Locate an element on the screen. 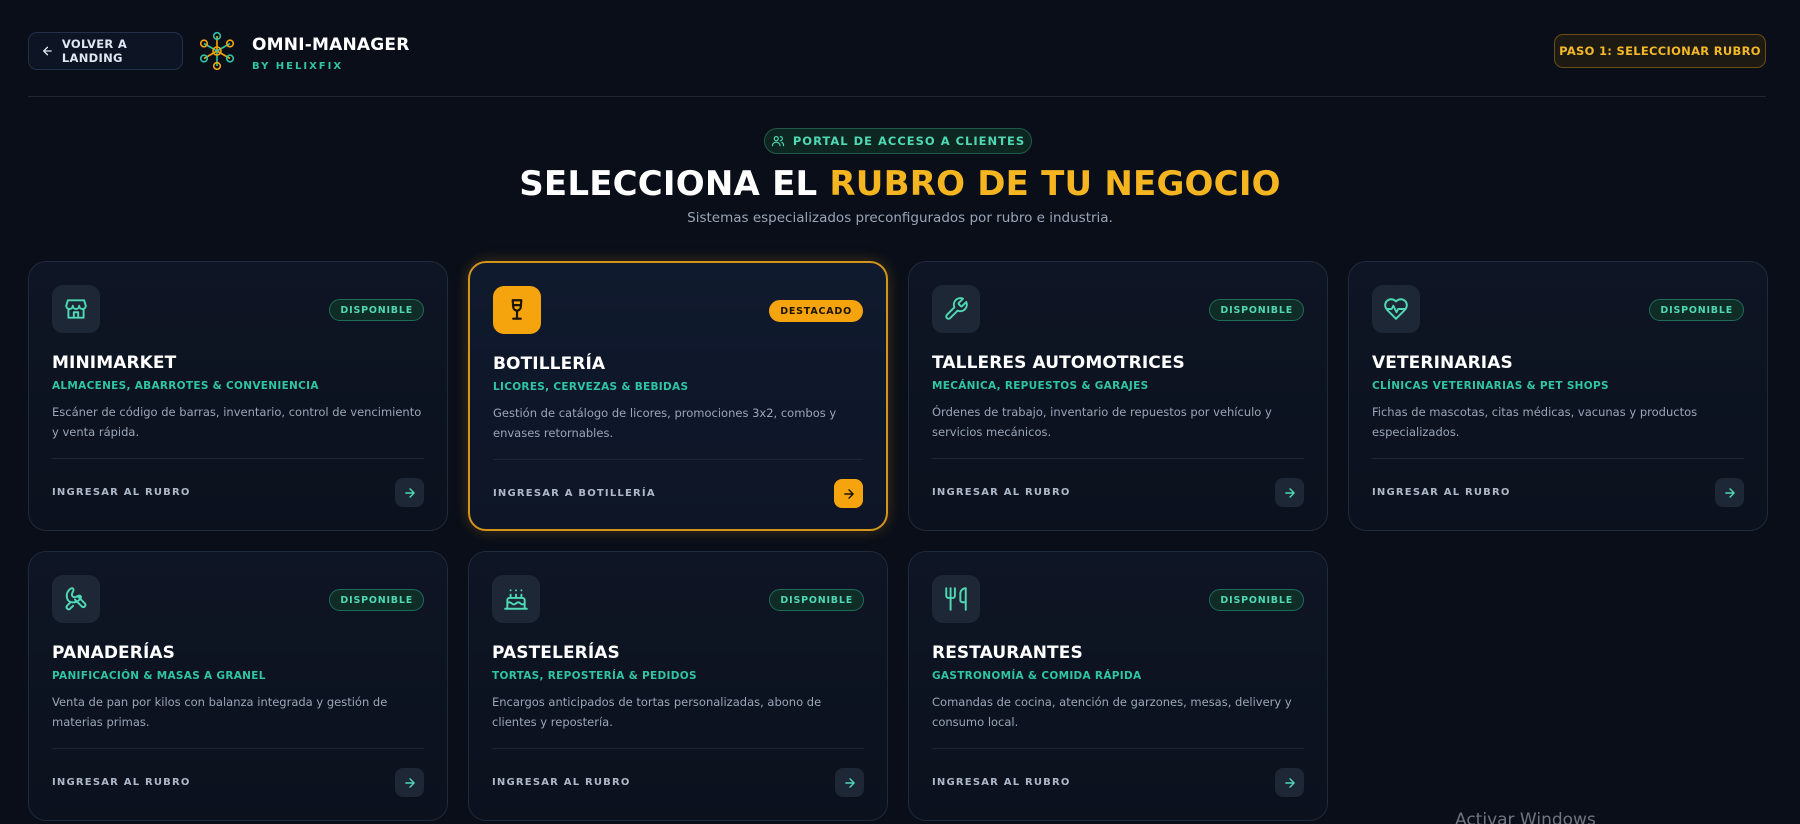 The height and width of the screenshot is (824, 1800). heart-pulse-icon is located at coordinates (1396, 309).